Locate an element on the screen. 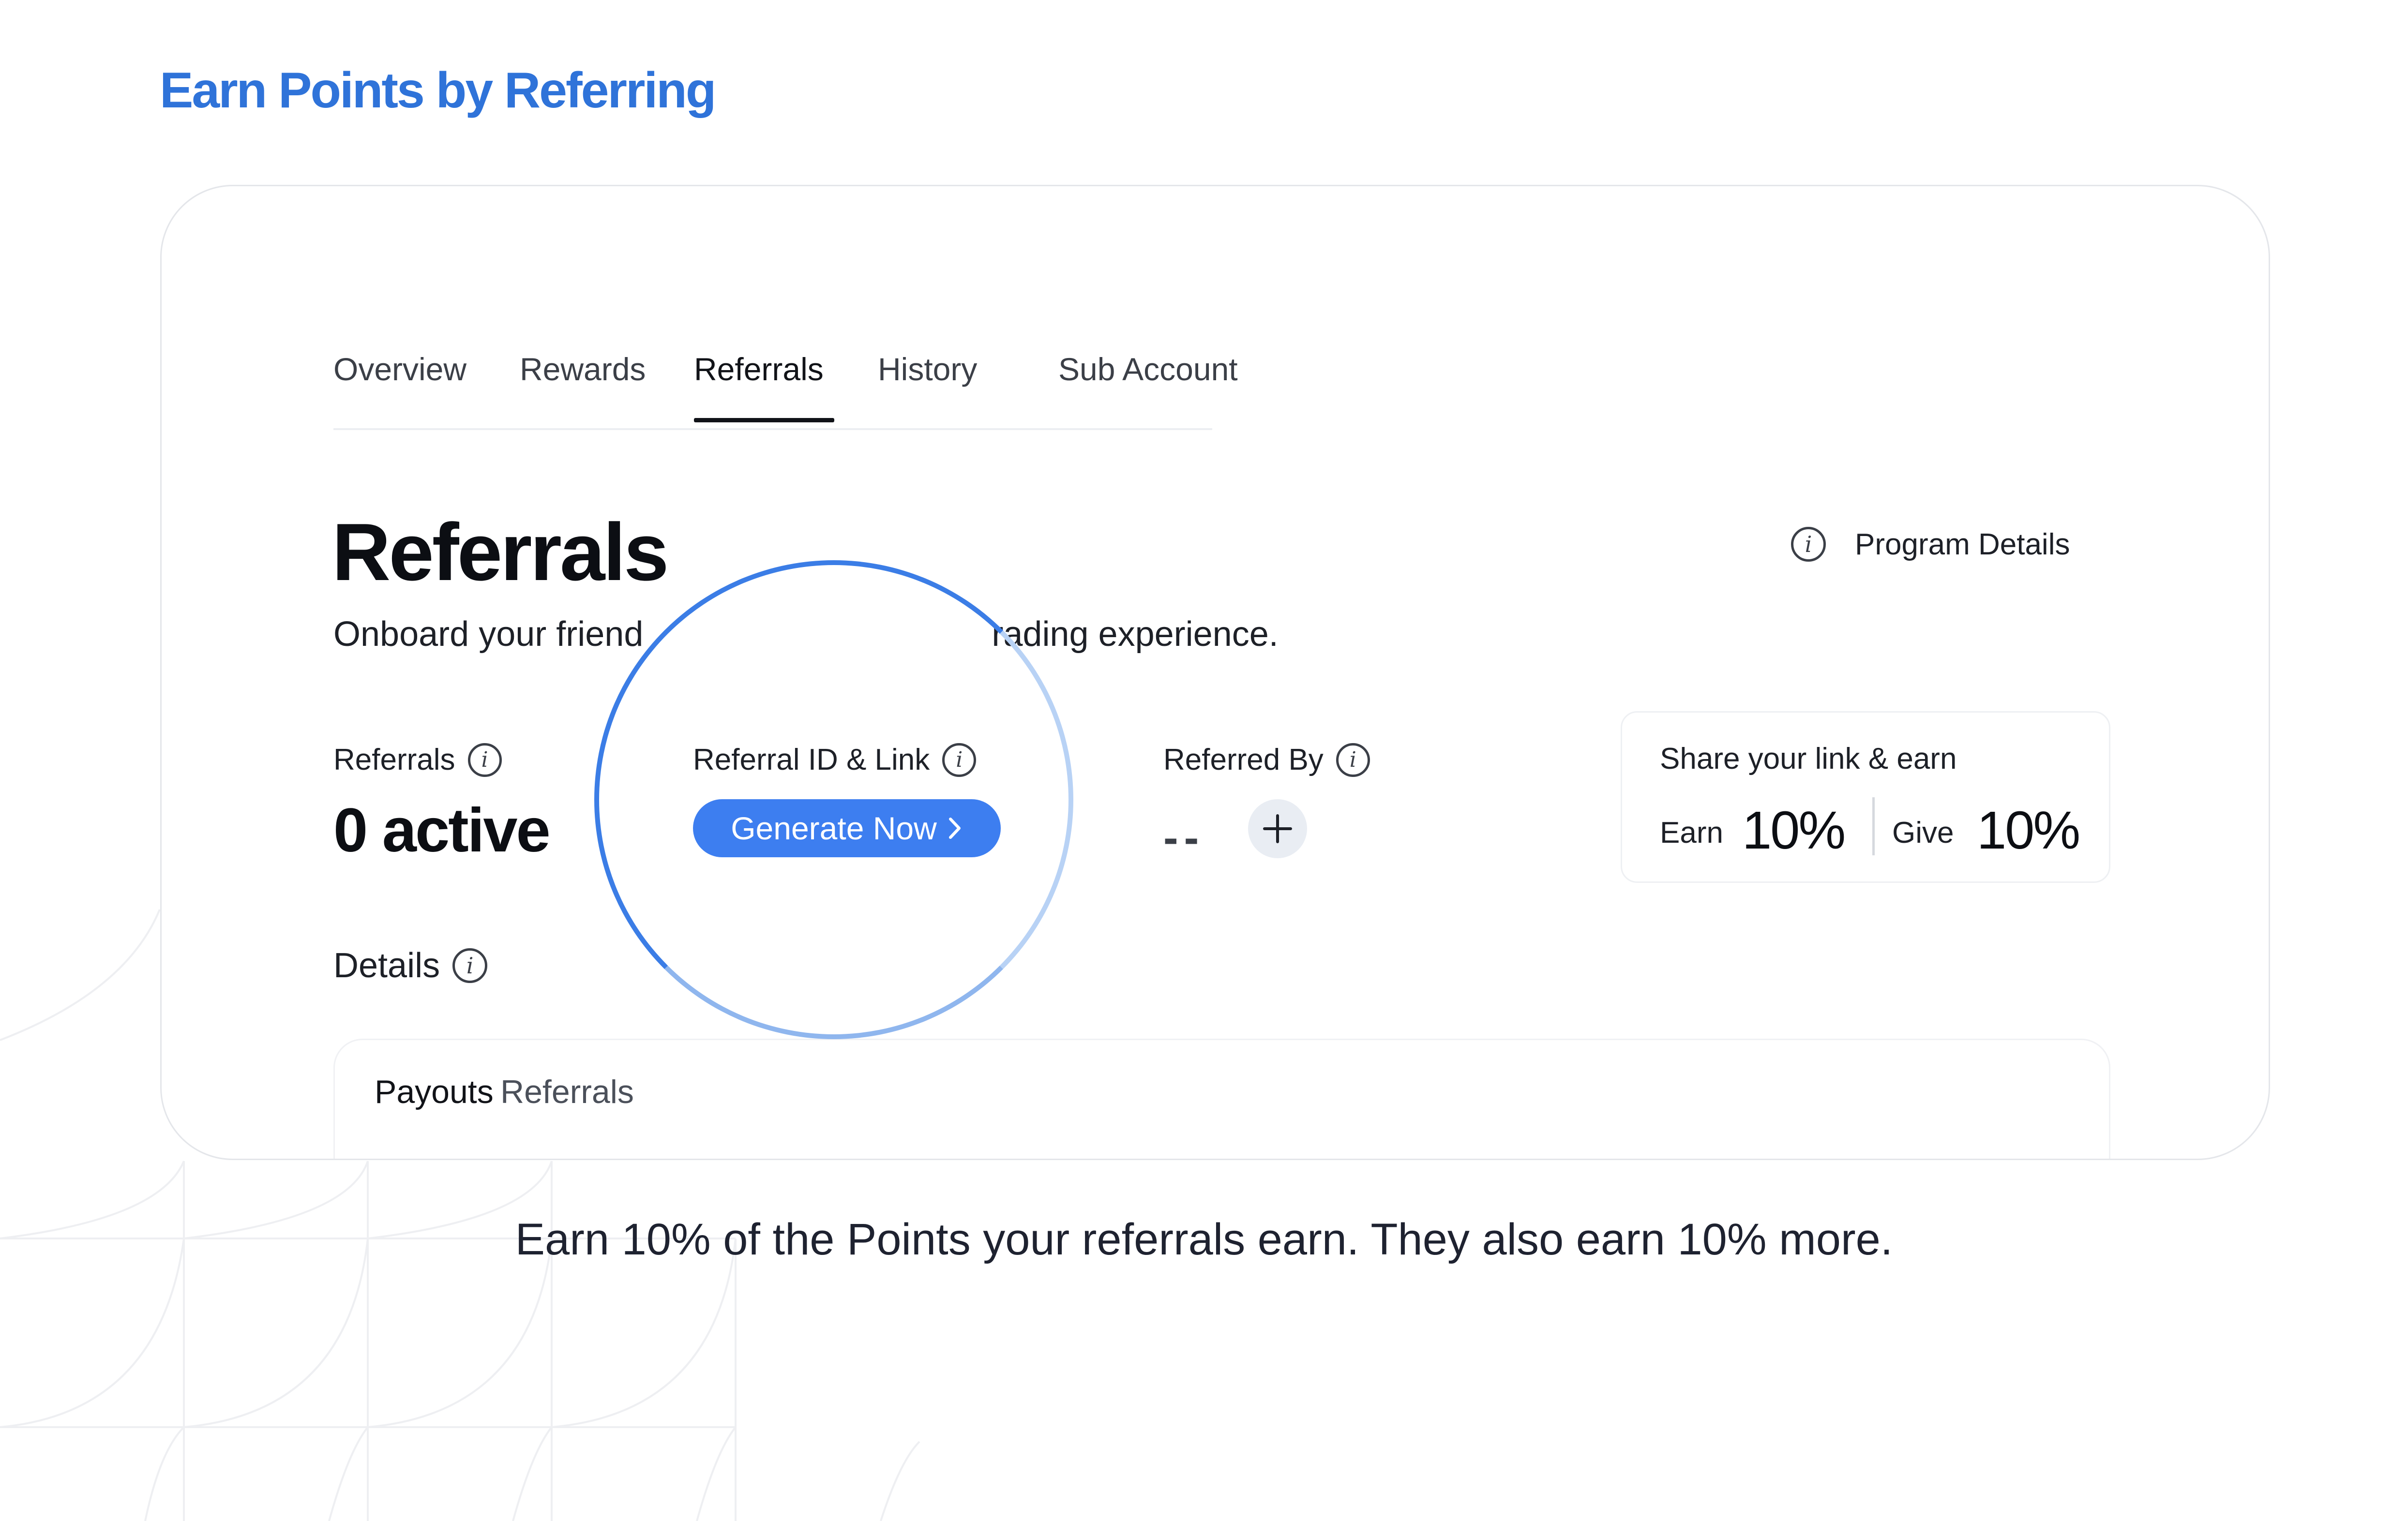  referral-id-label-row: Referral ID & Link i is located at coordinates (835, 760).